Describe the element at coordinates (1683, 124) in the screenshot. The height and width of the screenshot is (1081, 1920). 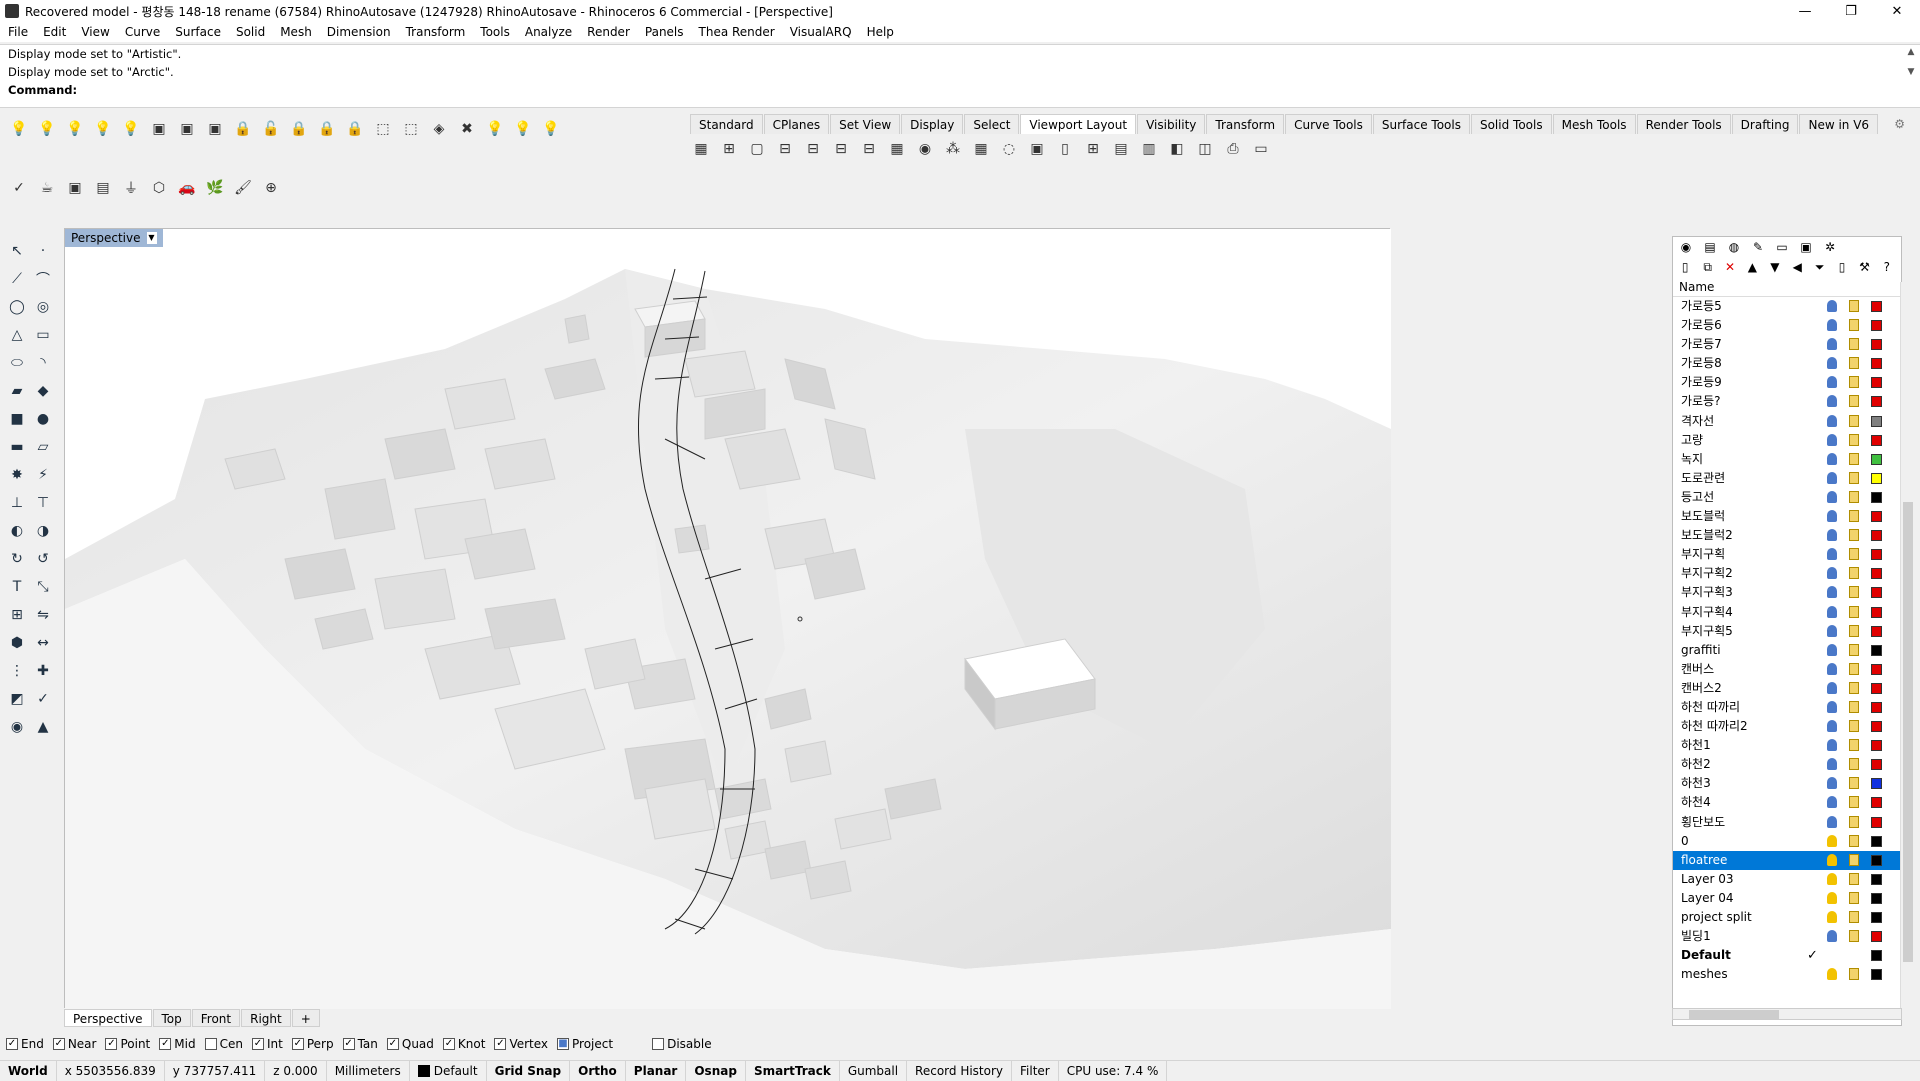
I see `toolbar-tab-render-tools: Render Tools` at that location.